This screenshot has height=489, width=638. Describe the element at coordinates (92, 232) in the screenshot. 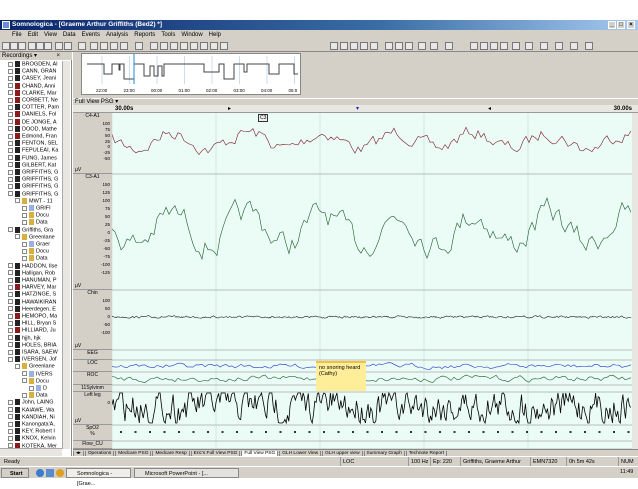

I see `channel-label-1: C3-A1 150 125 100 75 50 25 0 -25 -50 -75 -100 -125 µV` at that location.